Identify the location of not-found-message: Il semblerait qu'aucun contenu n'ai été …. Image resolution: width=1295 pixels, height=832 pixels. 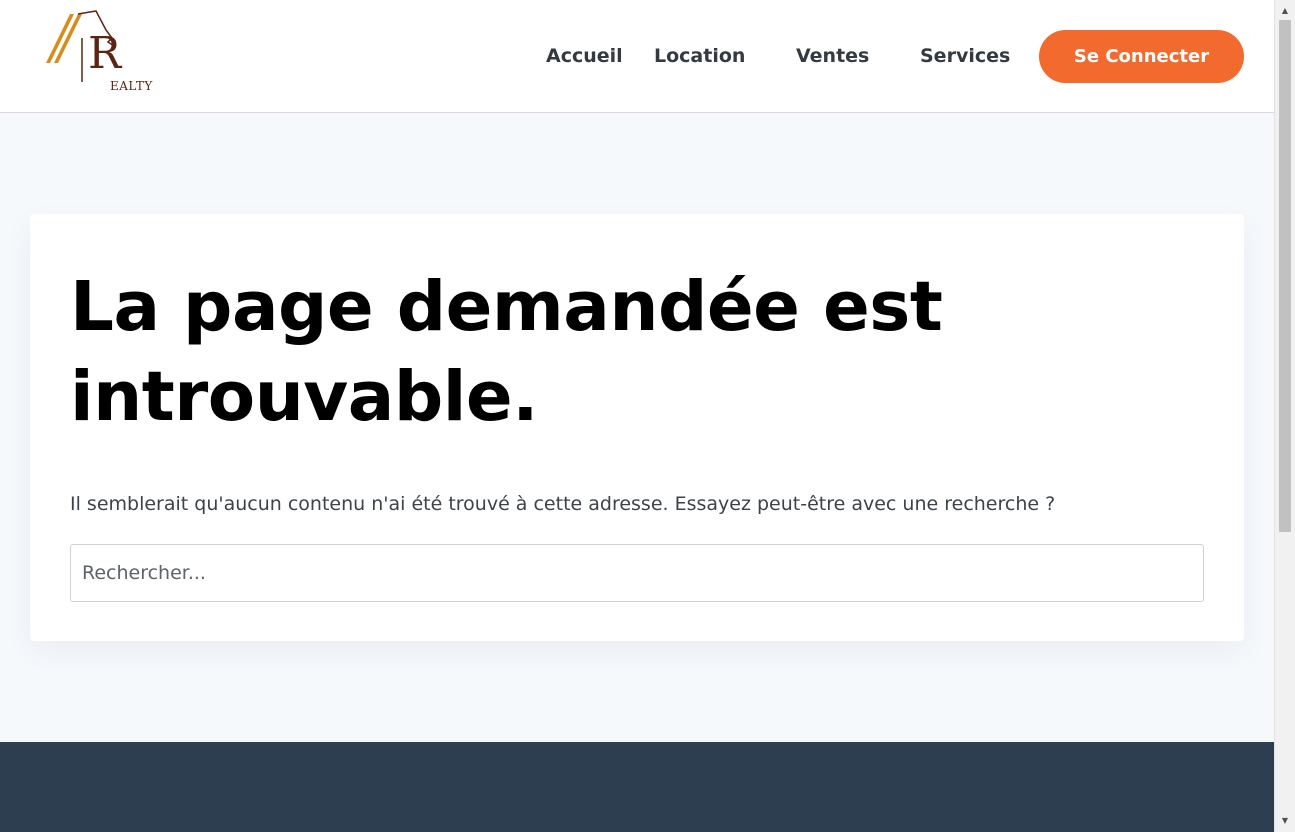
(563, 504).